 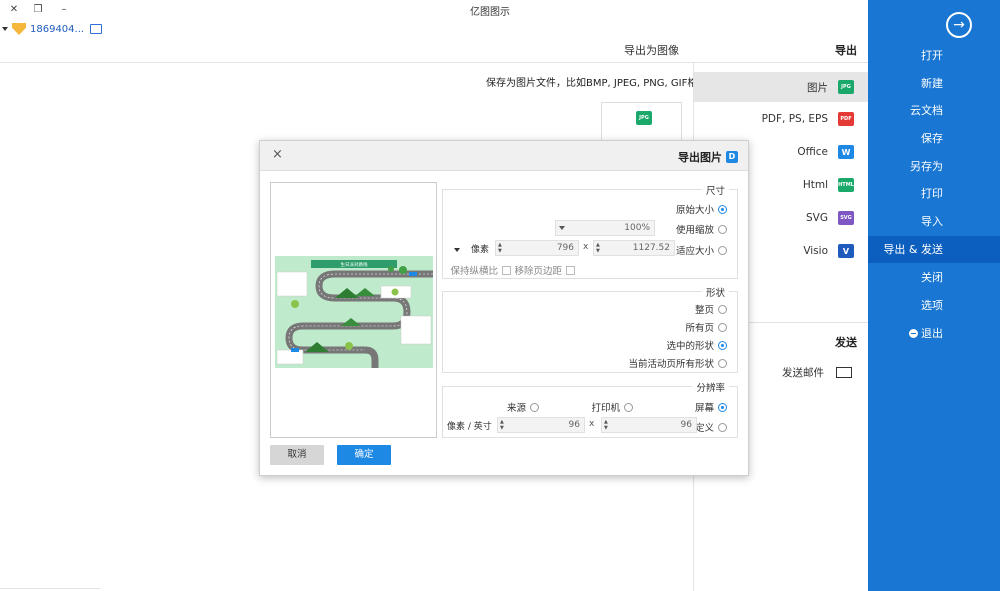 What do you see at coordinates (932, 193) in the screenshot?
I see `sidebar-item-print: 打印` at bounding box center [932, 193].